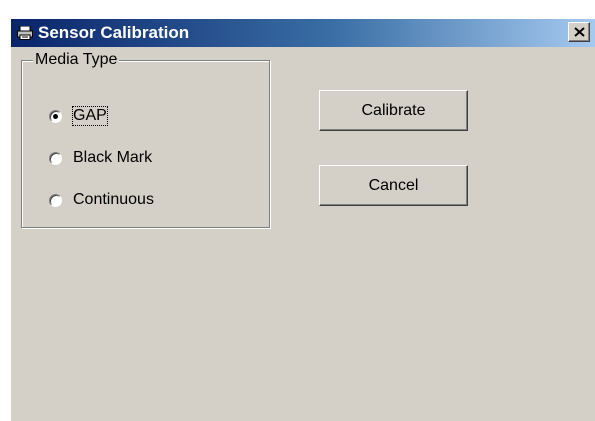 The height and width of the screenshot is (421, 595). I want to click on close-icon, so click(579, 32).